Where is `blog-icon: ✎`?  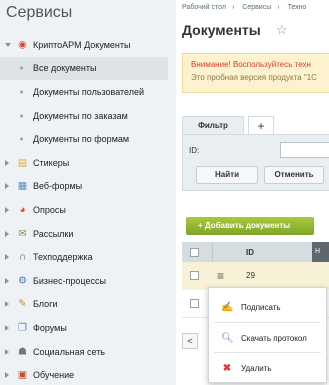
blog-icon: ✎ is located at coordinates (22, 304).